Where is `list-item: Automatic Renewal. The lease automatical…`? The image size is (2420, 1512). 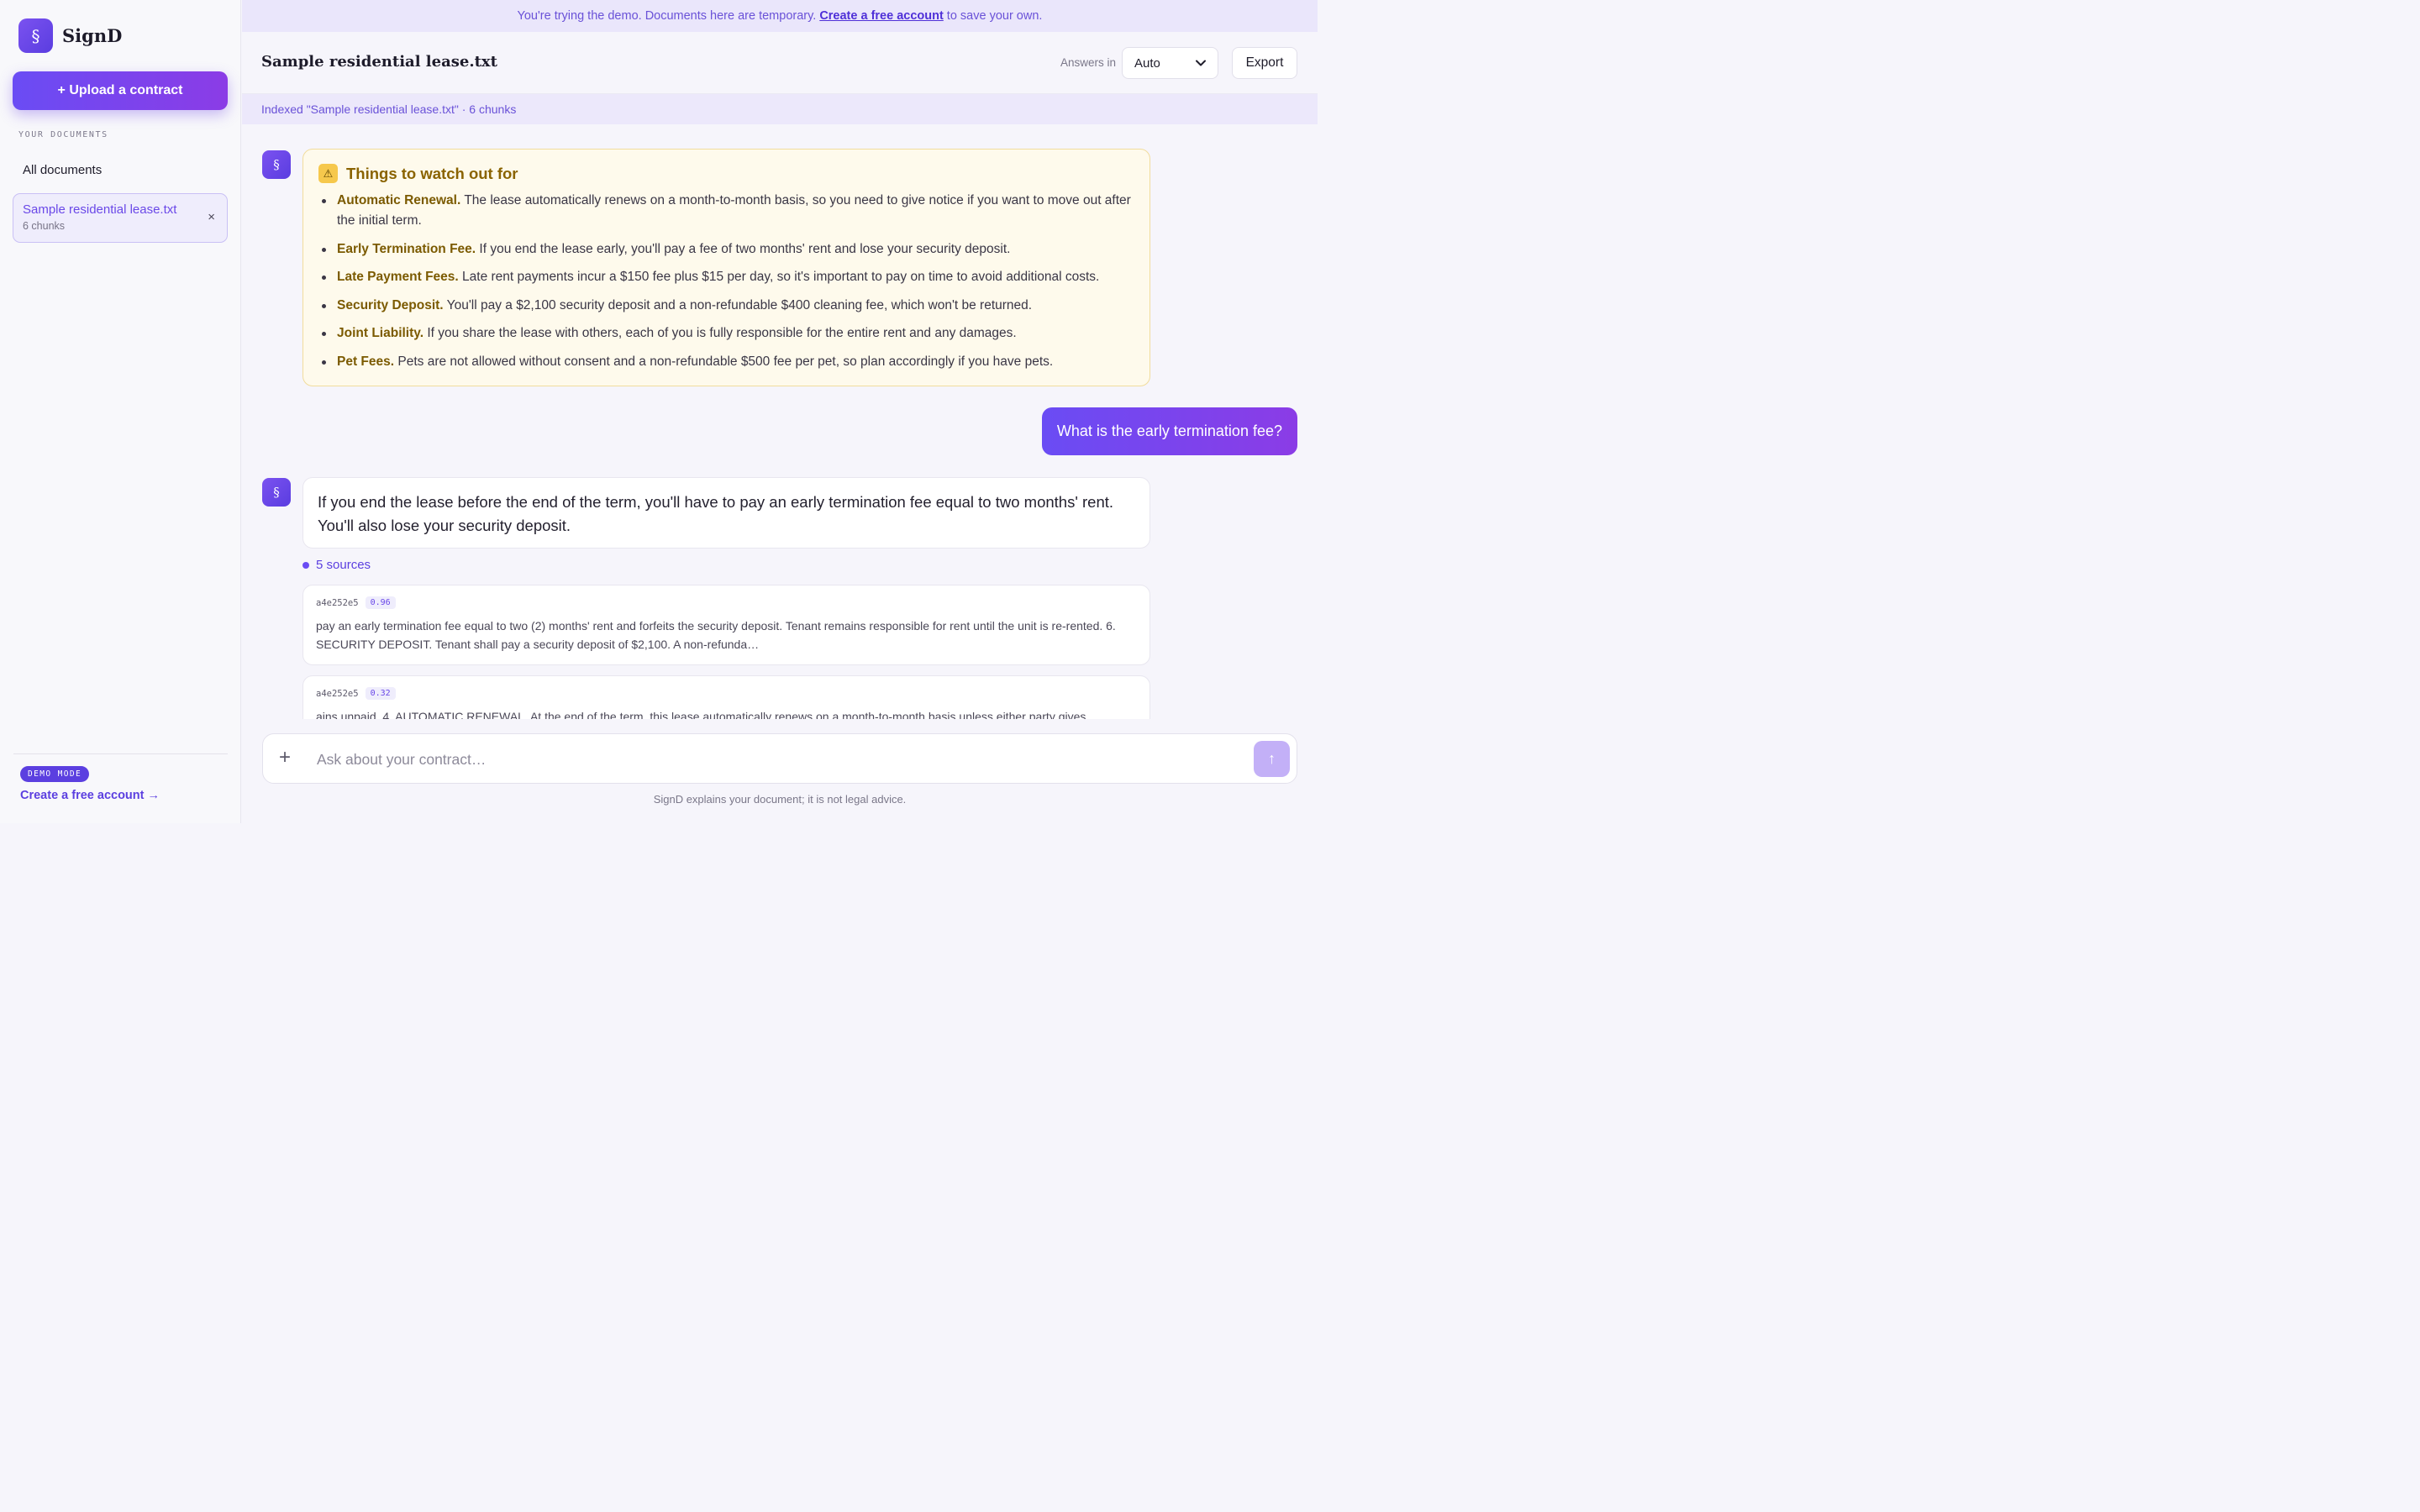
list-item: Automatic Renewal. The lease automatical… is located at coordinates (726, 211).